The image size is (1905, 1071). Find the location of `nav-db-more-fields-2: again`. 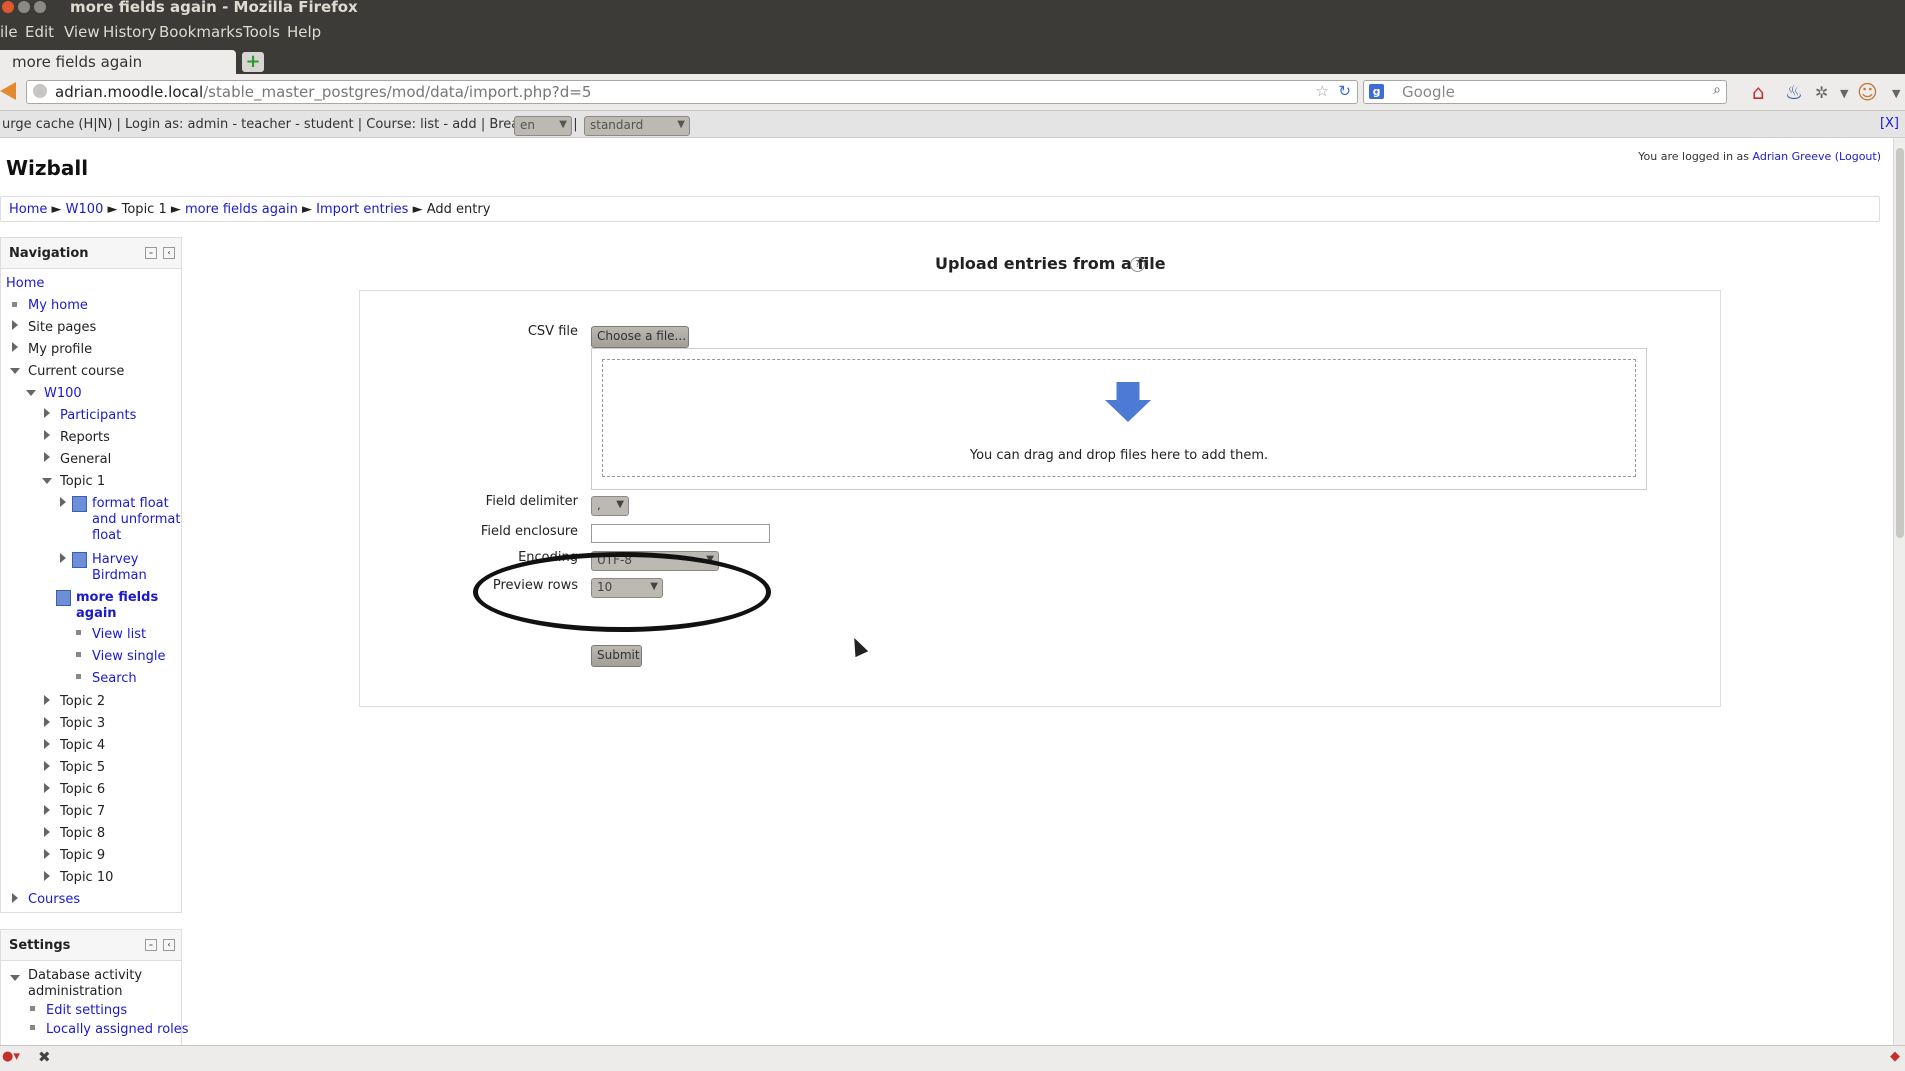

nav-db-more-fields-2: again is located at coordinates (96, 613).